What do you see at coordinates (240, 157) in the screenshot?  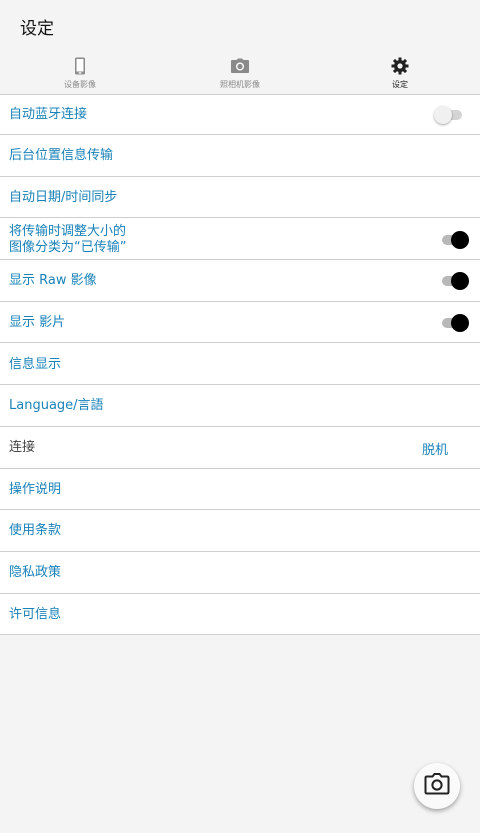 I see `setting-background-location: 后台位置信息传输` at bounding box center [240, 157].